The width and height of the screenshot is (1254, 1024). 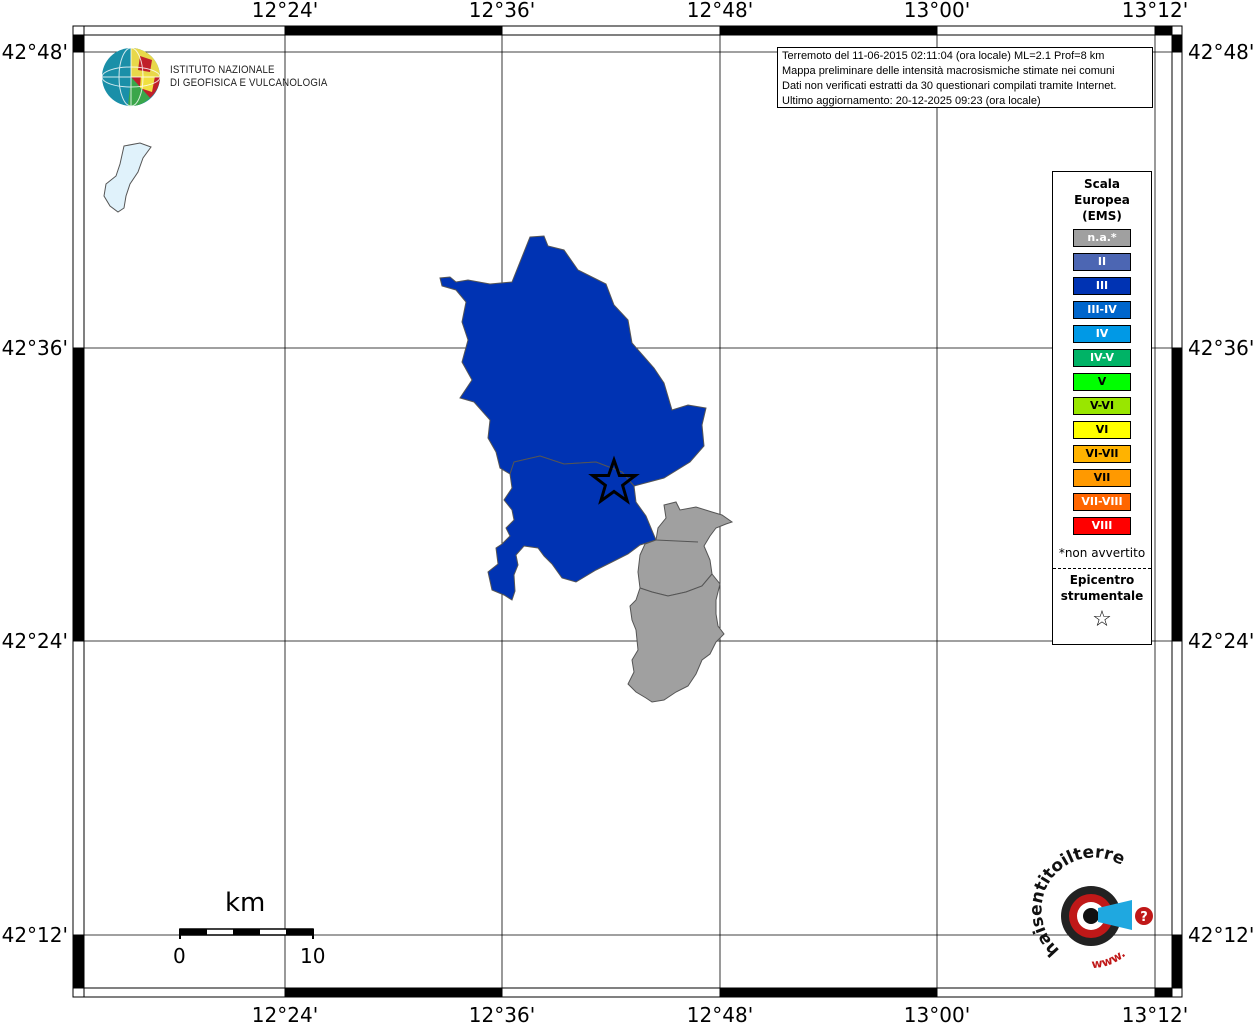 What do you see at coordinates (937, 1013) in the screenshot?
I see `lon-label-bottom-4: 13°00'` at bounding box center [937, 1013].